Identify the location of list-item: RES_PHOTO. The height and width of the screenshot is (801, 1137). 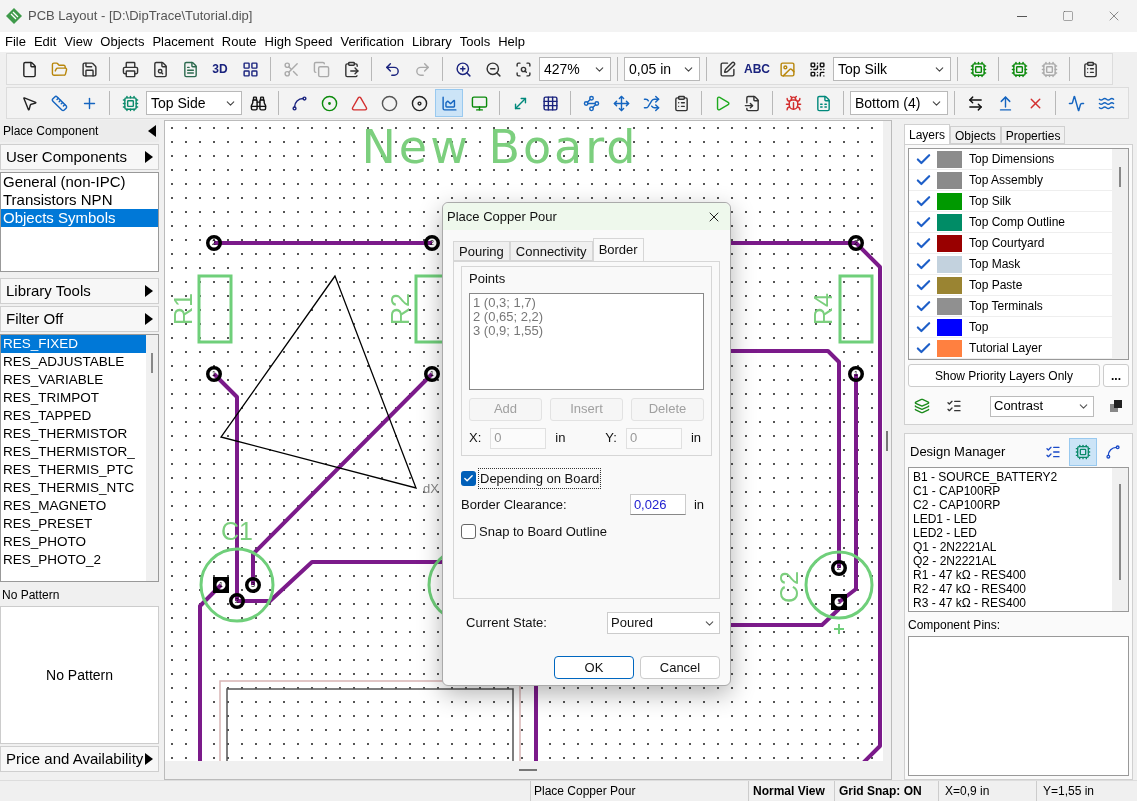
(74, 542).